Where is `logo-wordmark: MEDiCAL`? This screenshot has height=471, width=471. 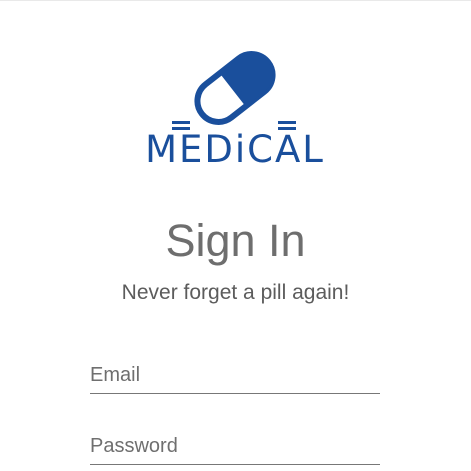 logo-wordmark: MEDiCAL is located at coordinates (235, 149).